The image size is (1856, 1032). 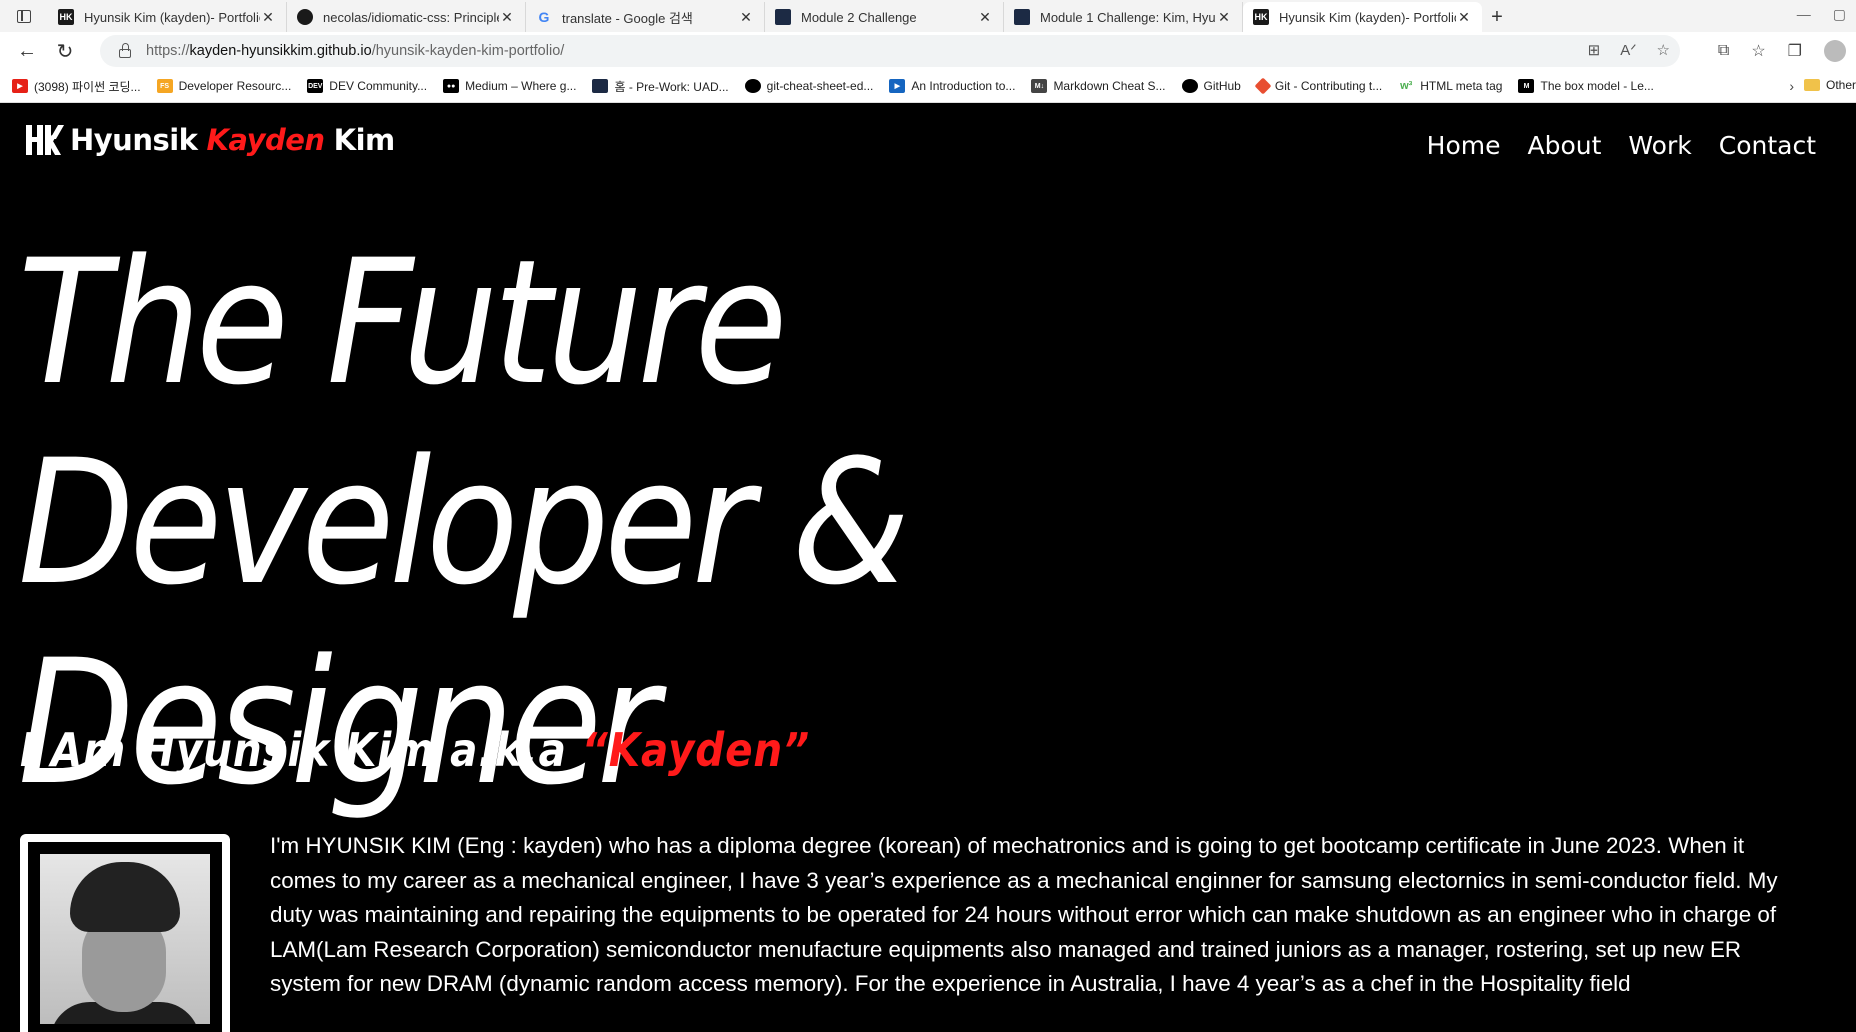 What do you see at coordinates (600, 86) in the screenshot?
I see `bootcamp-icon` at bounding box center [600, 86].